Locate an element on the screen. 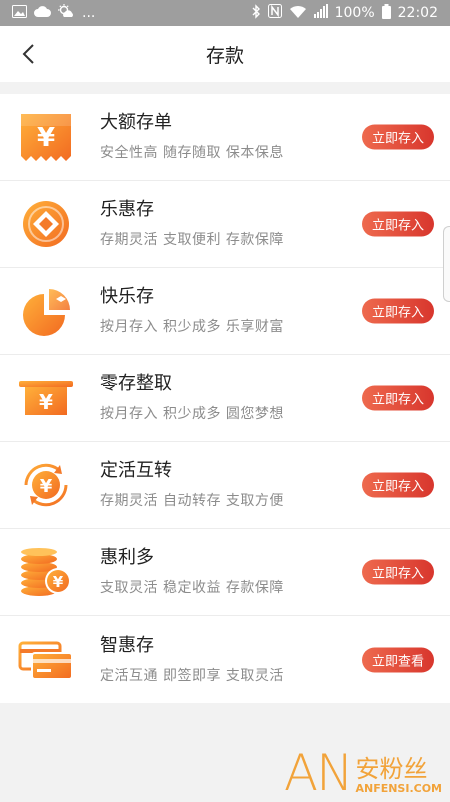 This screenshot has height=802, width=450. watermark-logo: AN 安粉丝 ANFENSI.COM is located at coordinates (362, 773).